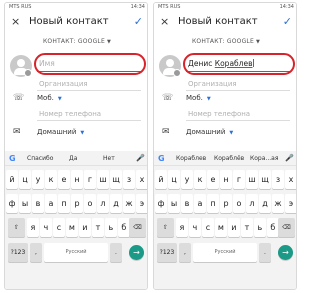 This screenshot has width=320, height=293. I want to click on suggestion: Нет, so click(109, 158).